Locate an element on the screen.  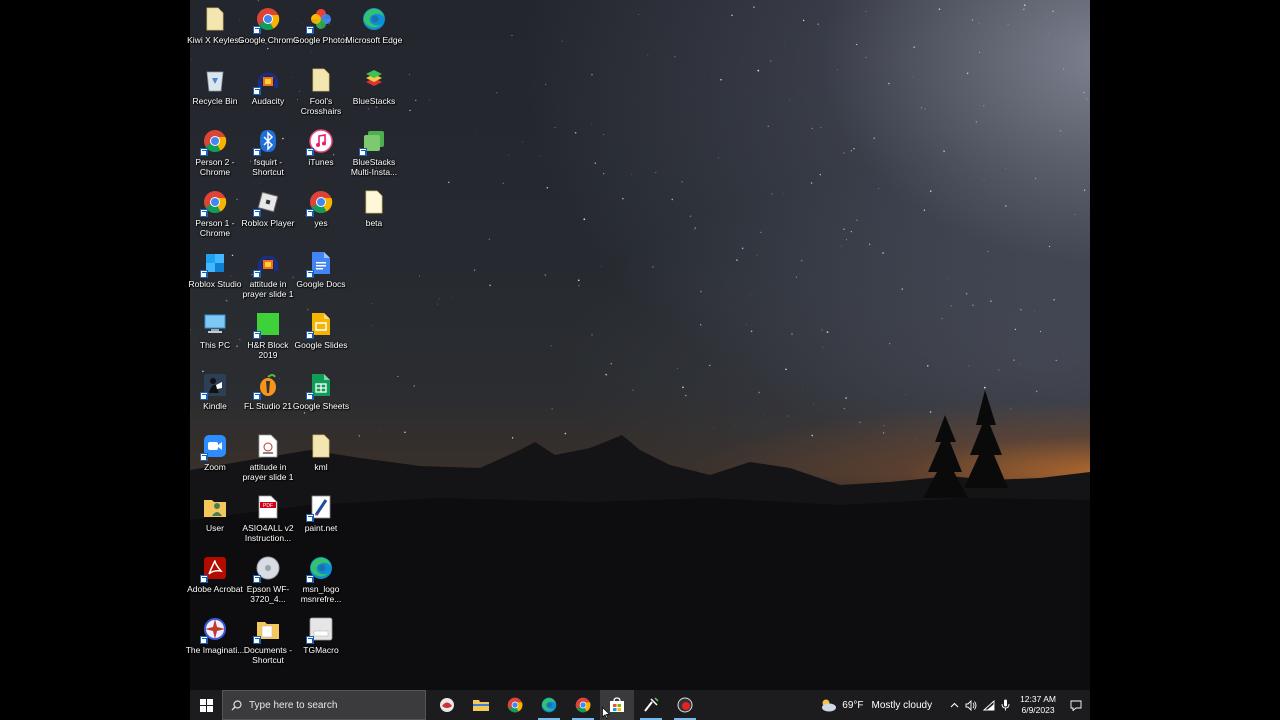
taskbar-app-recorder is located at coordinates (685, 705).